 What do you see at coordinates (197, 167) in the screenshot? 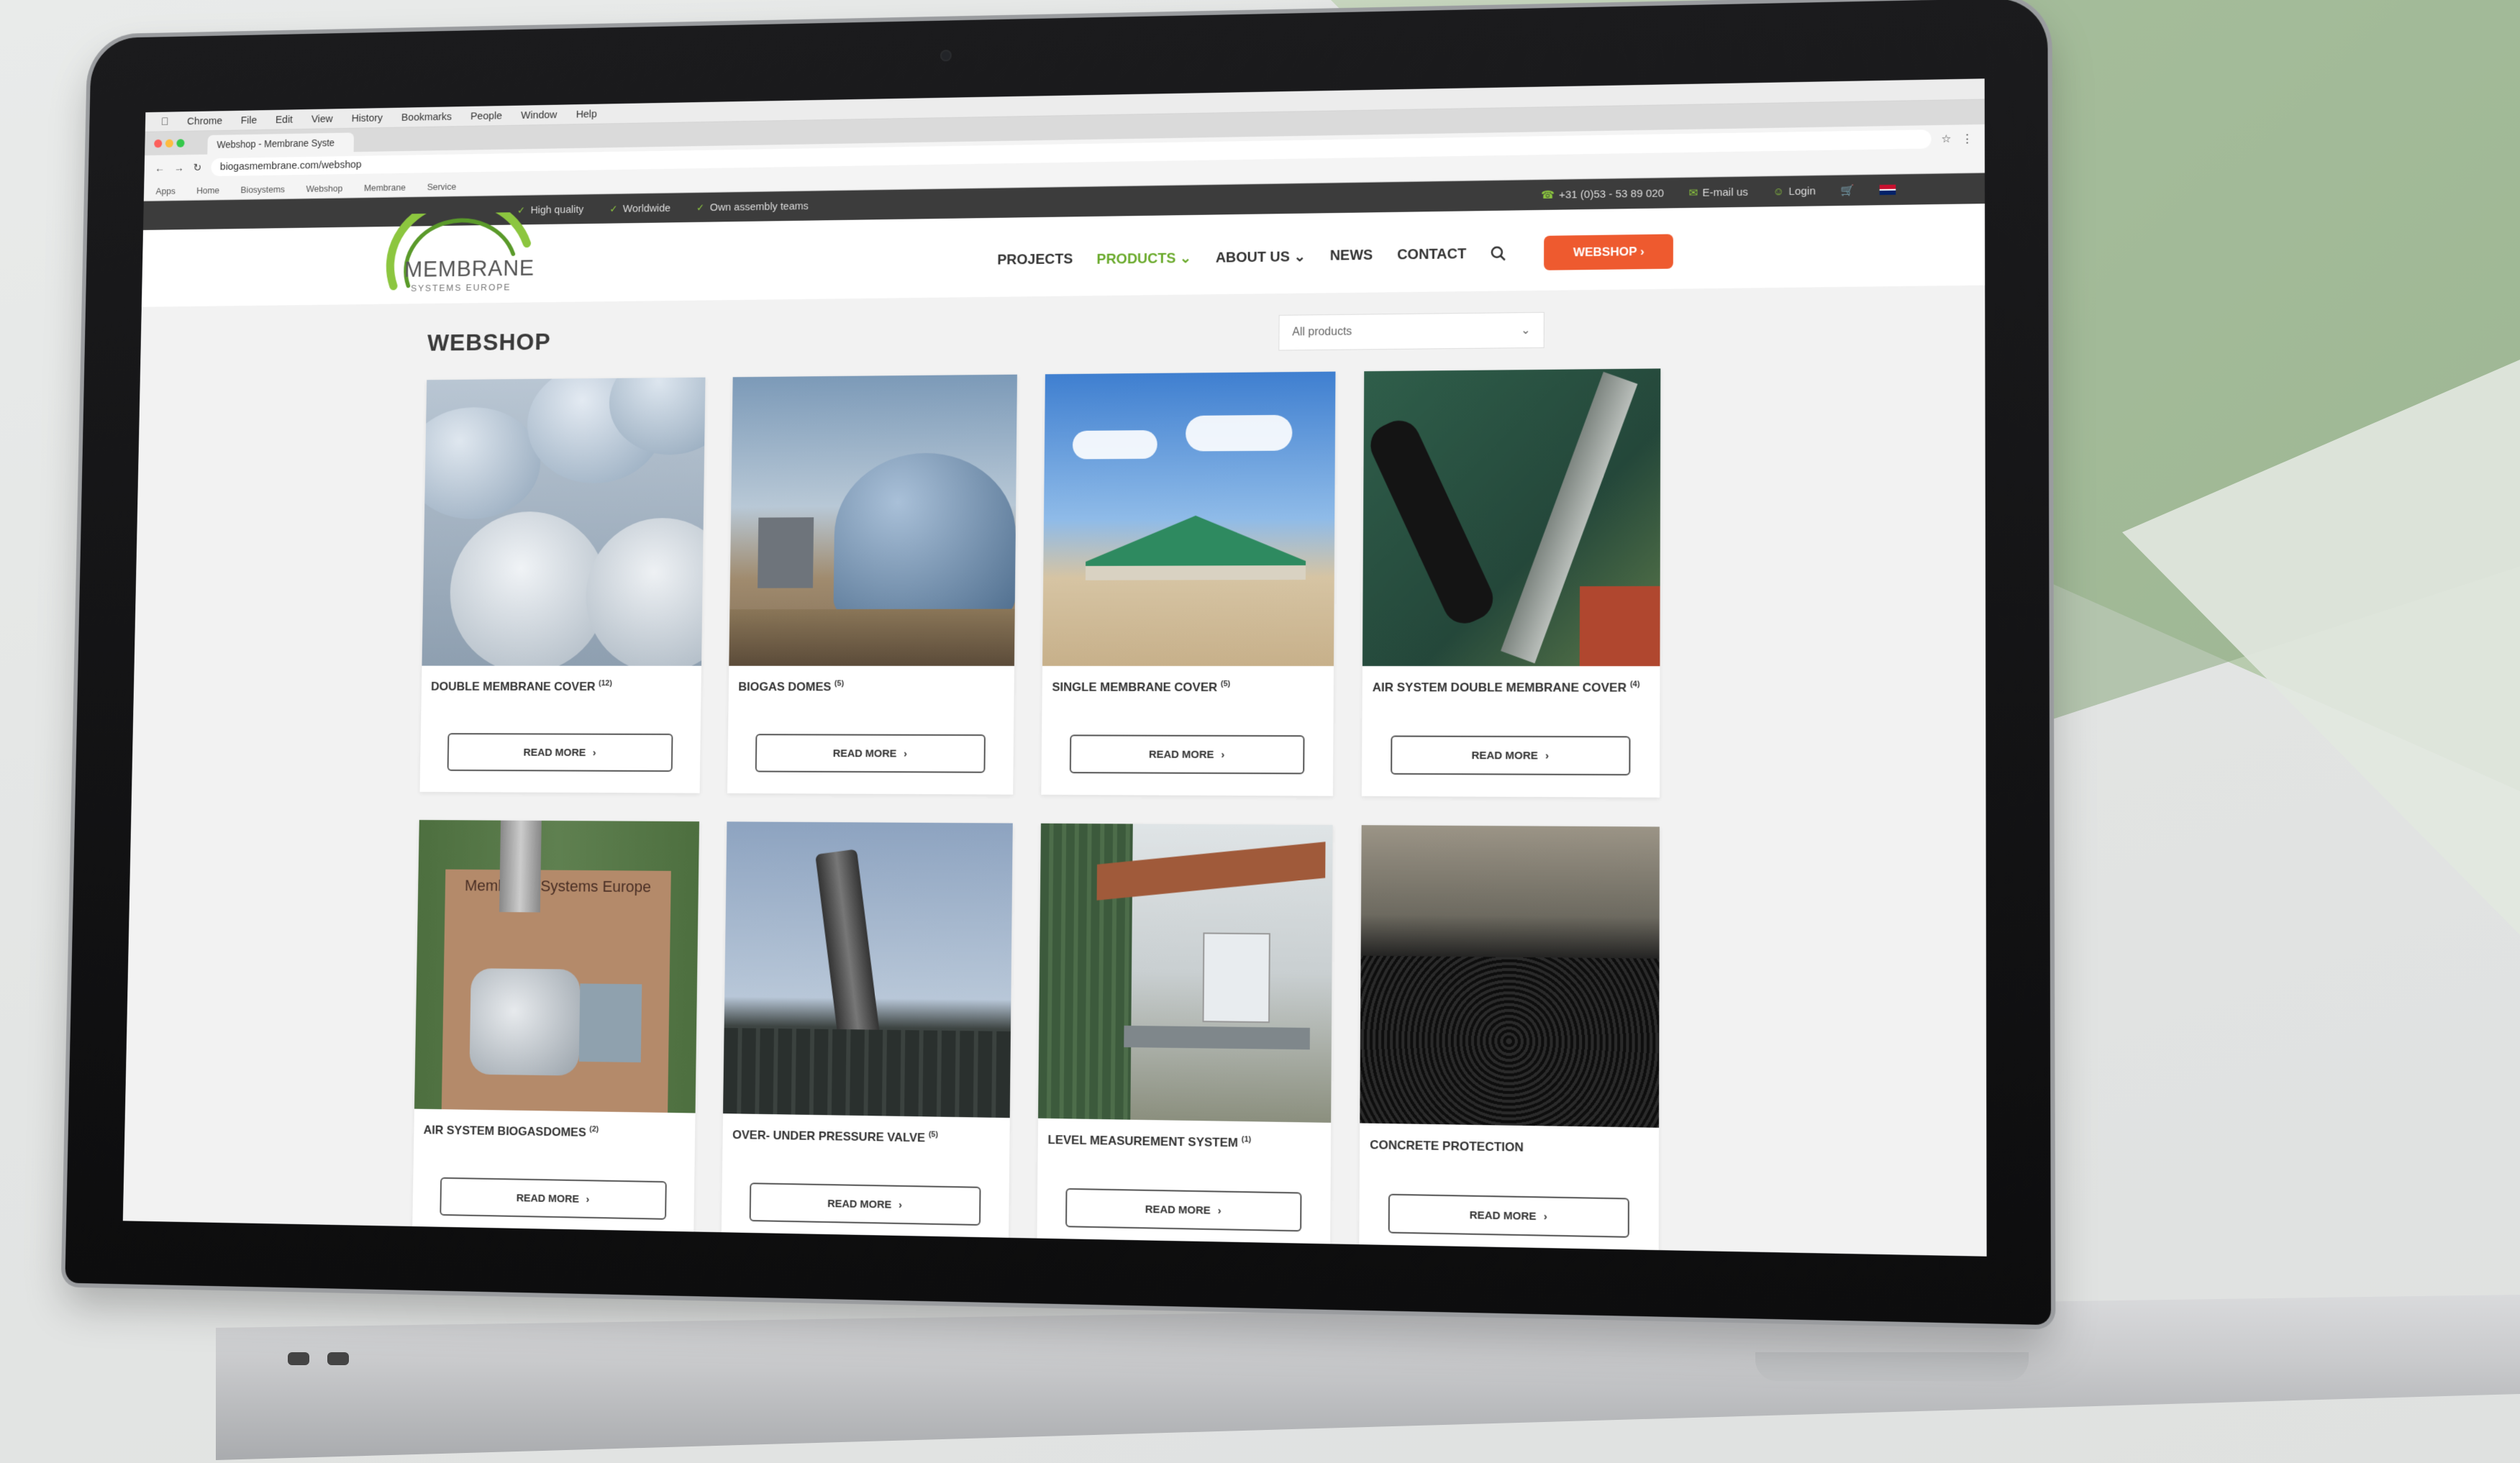
I see `reload-icon: ↻` at bounding box center [197, 167].